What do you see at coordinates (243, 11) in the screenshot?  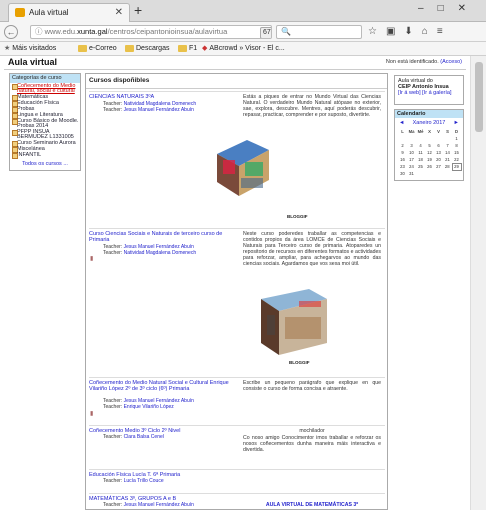 I see `tab-bar: Aula virtual ✕ + –□✕` at bounding box center [243, 11].